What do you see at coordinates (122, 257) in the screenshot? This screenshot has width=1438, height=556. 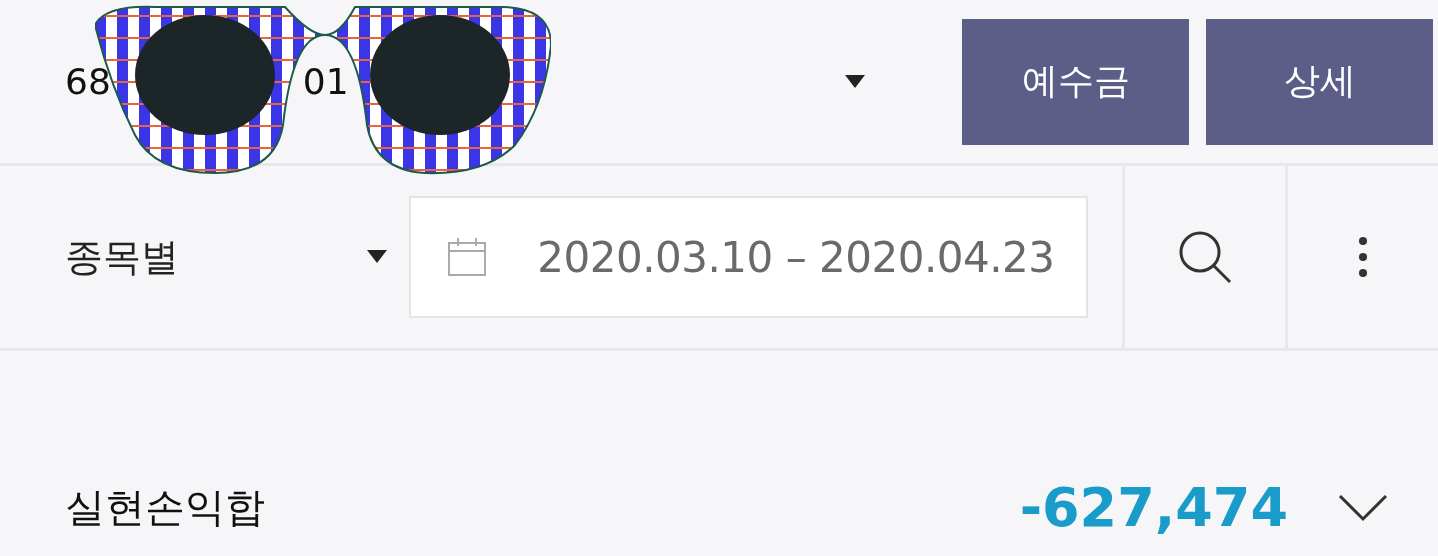 I see `filter-select: 종목별` at bounding box center [122, 257].